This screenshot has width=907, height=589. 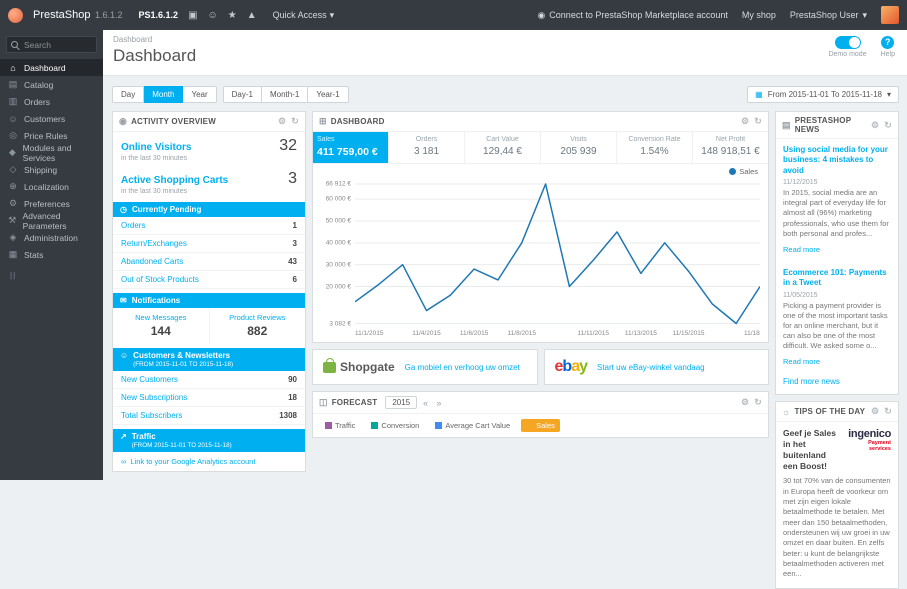 I want to click on kpi-net-profit-tab: Net Profit 148 918,51 €, so click(x=730, y=147).